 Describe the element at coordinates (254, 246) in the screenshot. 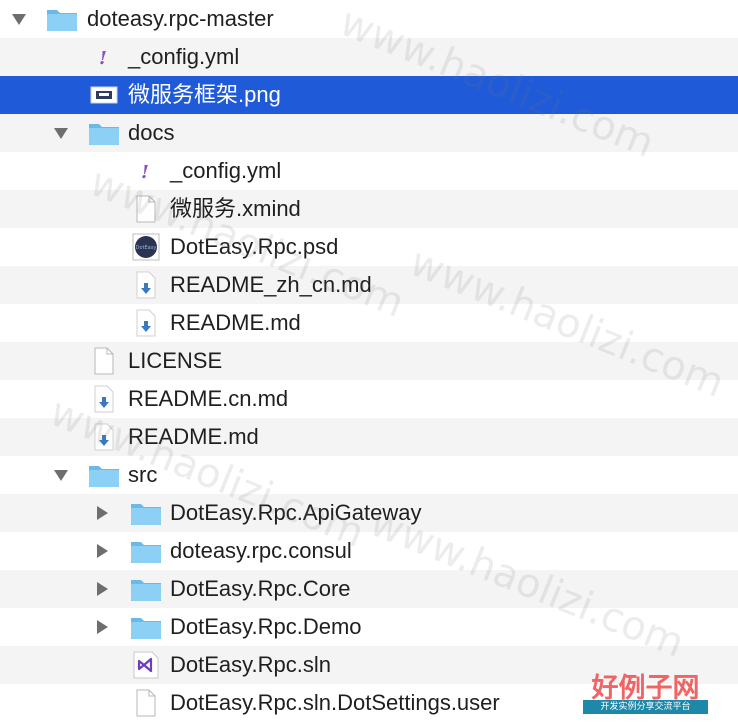

I see `tree-row-label: DotEasy.Rpc.psd` at that location.